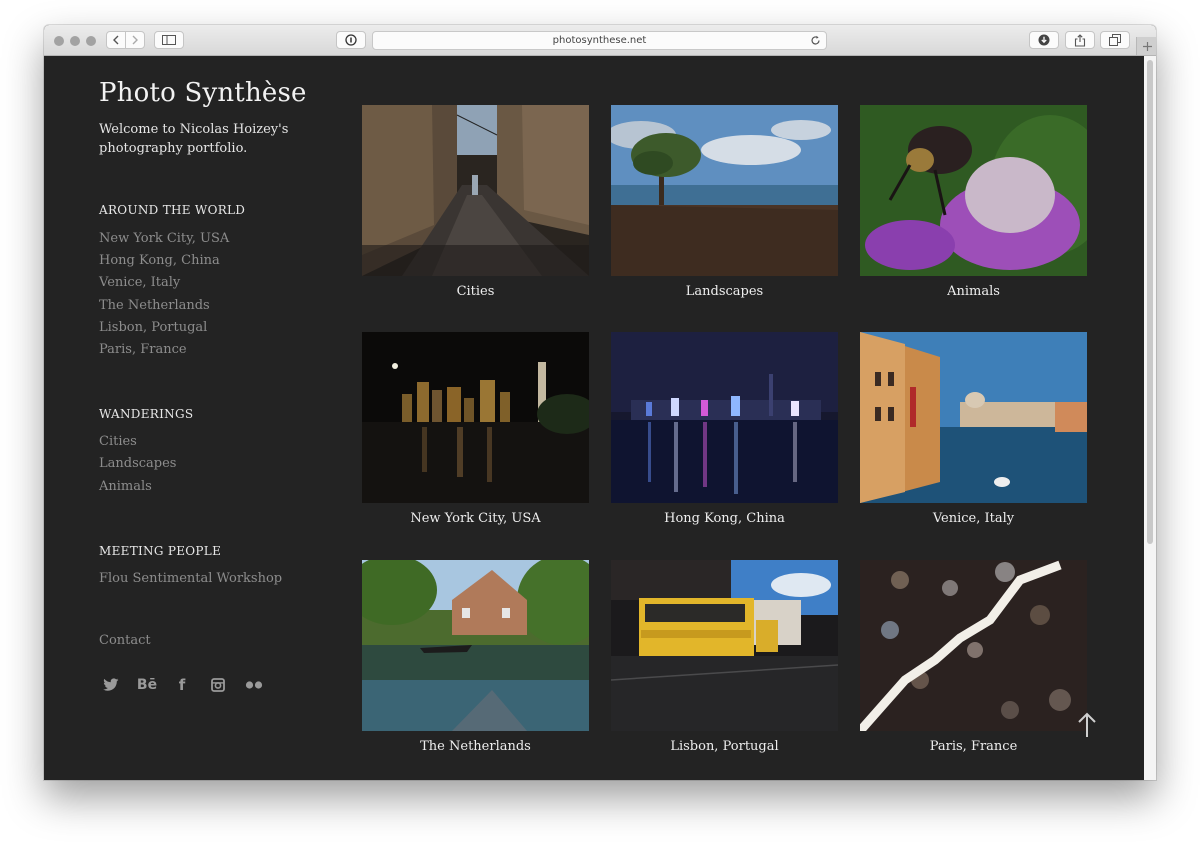 Image resolution: width=1200 pixels, height=844 pixels. I want to click on chevron-right-icon, so click(135, 40).